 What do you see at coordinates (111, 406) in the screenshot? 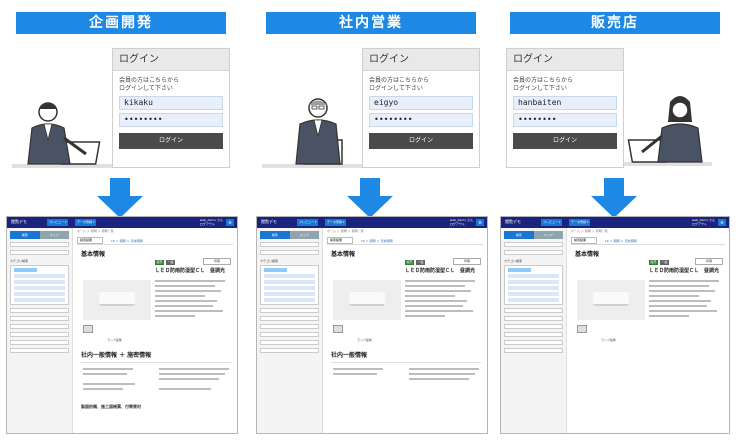
I see `section-footer: 製図依頼、施工図帳票、付帯資材` at bounding box center [111, 406].